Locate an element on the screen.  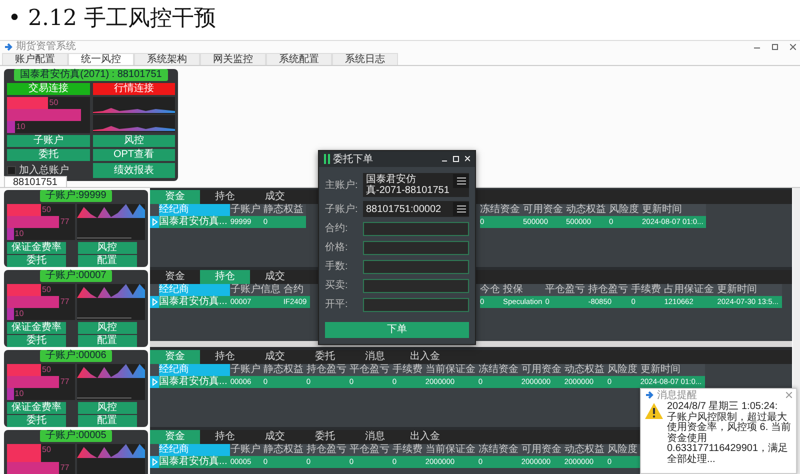
action-button: 绩效报表 is located at coordinates (133, 170).